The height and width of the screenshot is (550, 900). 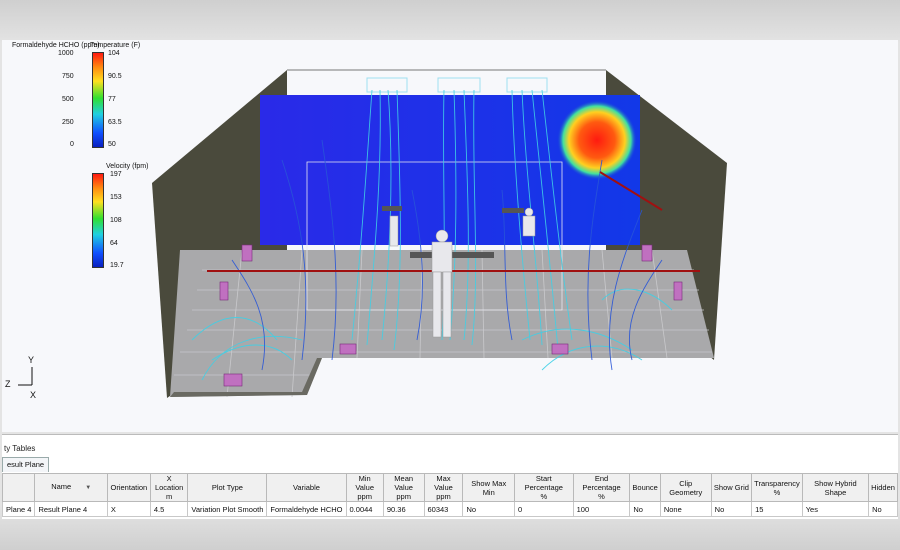 I want to click on temperature-color-bar, so click(x=98, y=100).